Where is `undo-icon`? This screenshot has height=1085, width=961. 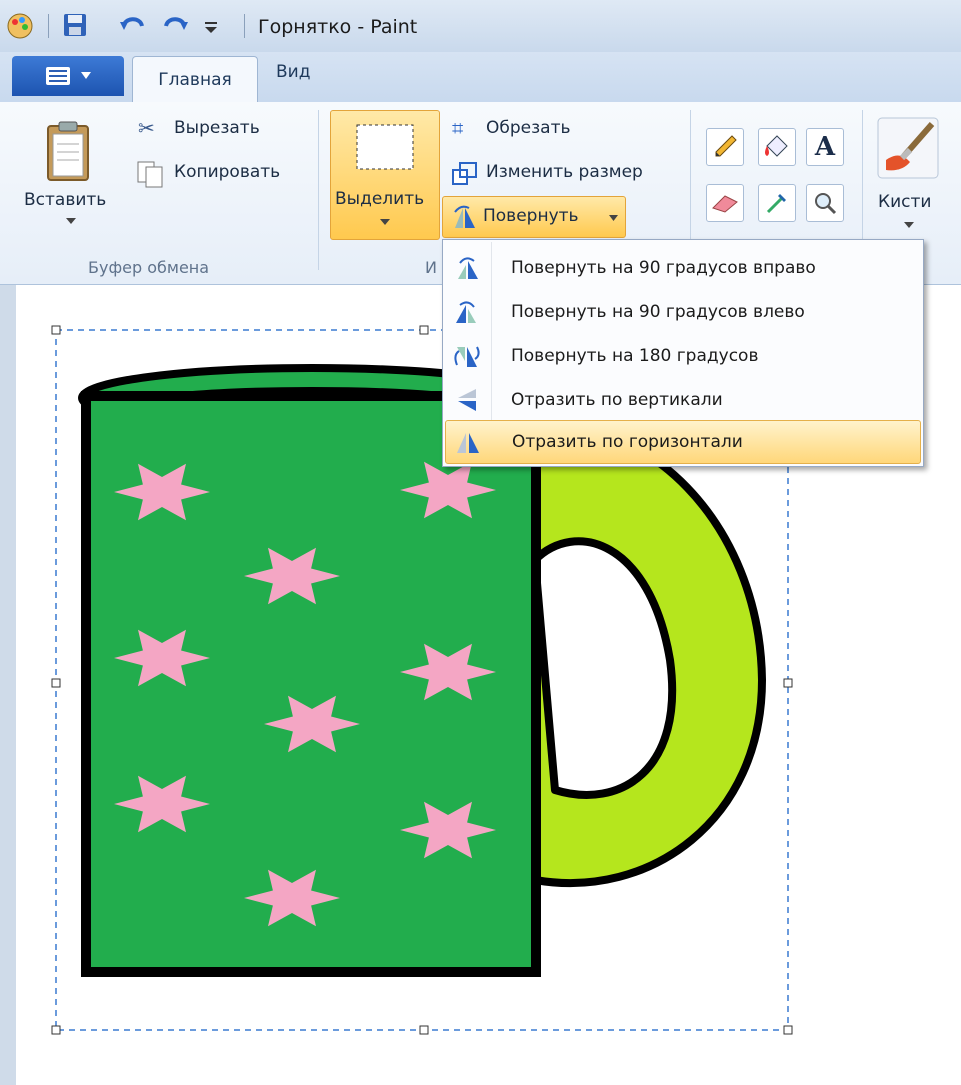 undo-icon is located at coordinates (133, 27).